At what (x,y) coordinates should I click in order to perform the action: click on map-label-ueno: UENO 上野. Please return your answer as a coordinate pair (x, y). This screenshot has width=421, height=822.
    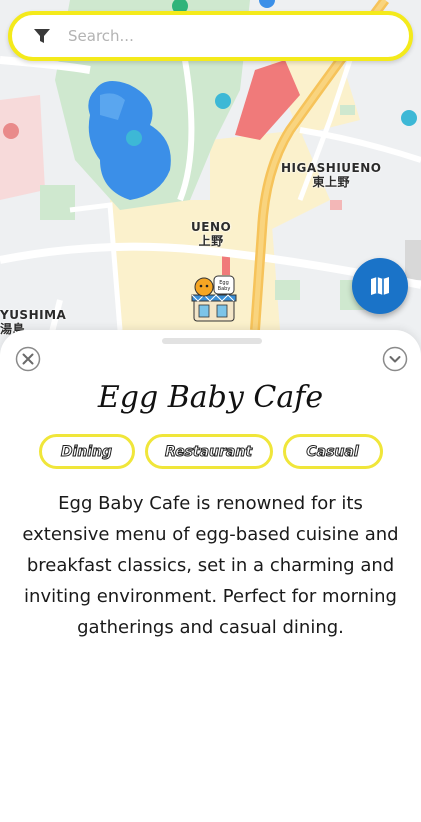
    Looking at the image, I should click on (211, 234).